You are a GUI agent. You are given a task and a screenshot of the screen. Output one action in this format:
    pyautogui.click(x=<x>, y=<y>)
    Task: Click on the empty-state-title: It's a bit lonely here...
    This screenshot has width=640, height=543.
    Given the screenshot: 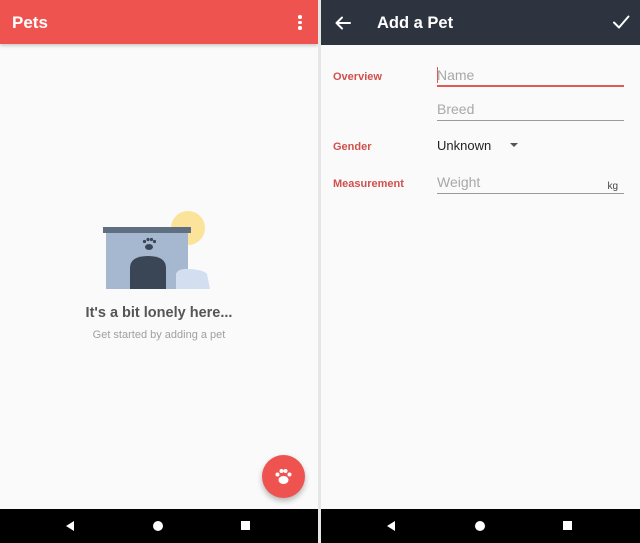 What is the action you would take?
    pyautogui.click(x=159, y=313)
    